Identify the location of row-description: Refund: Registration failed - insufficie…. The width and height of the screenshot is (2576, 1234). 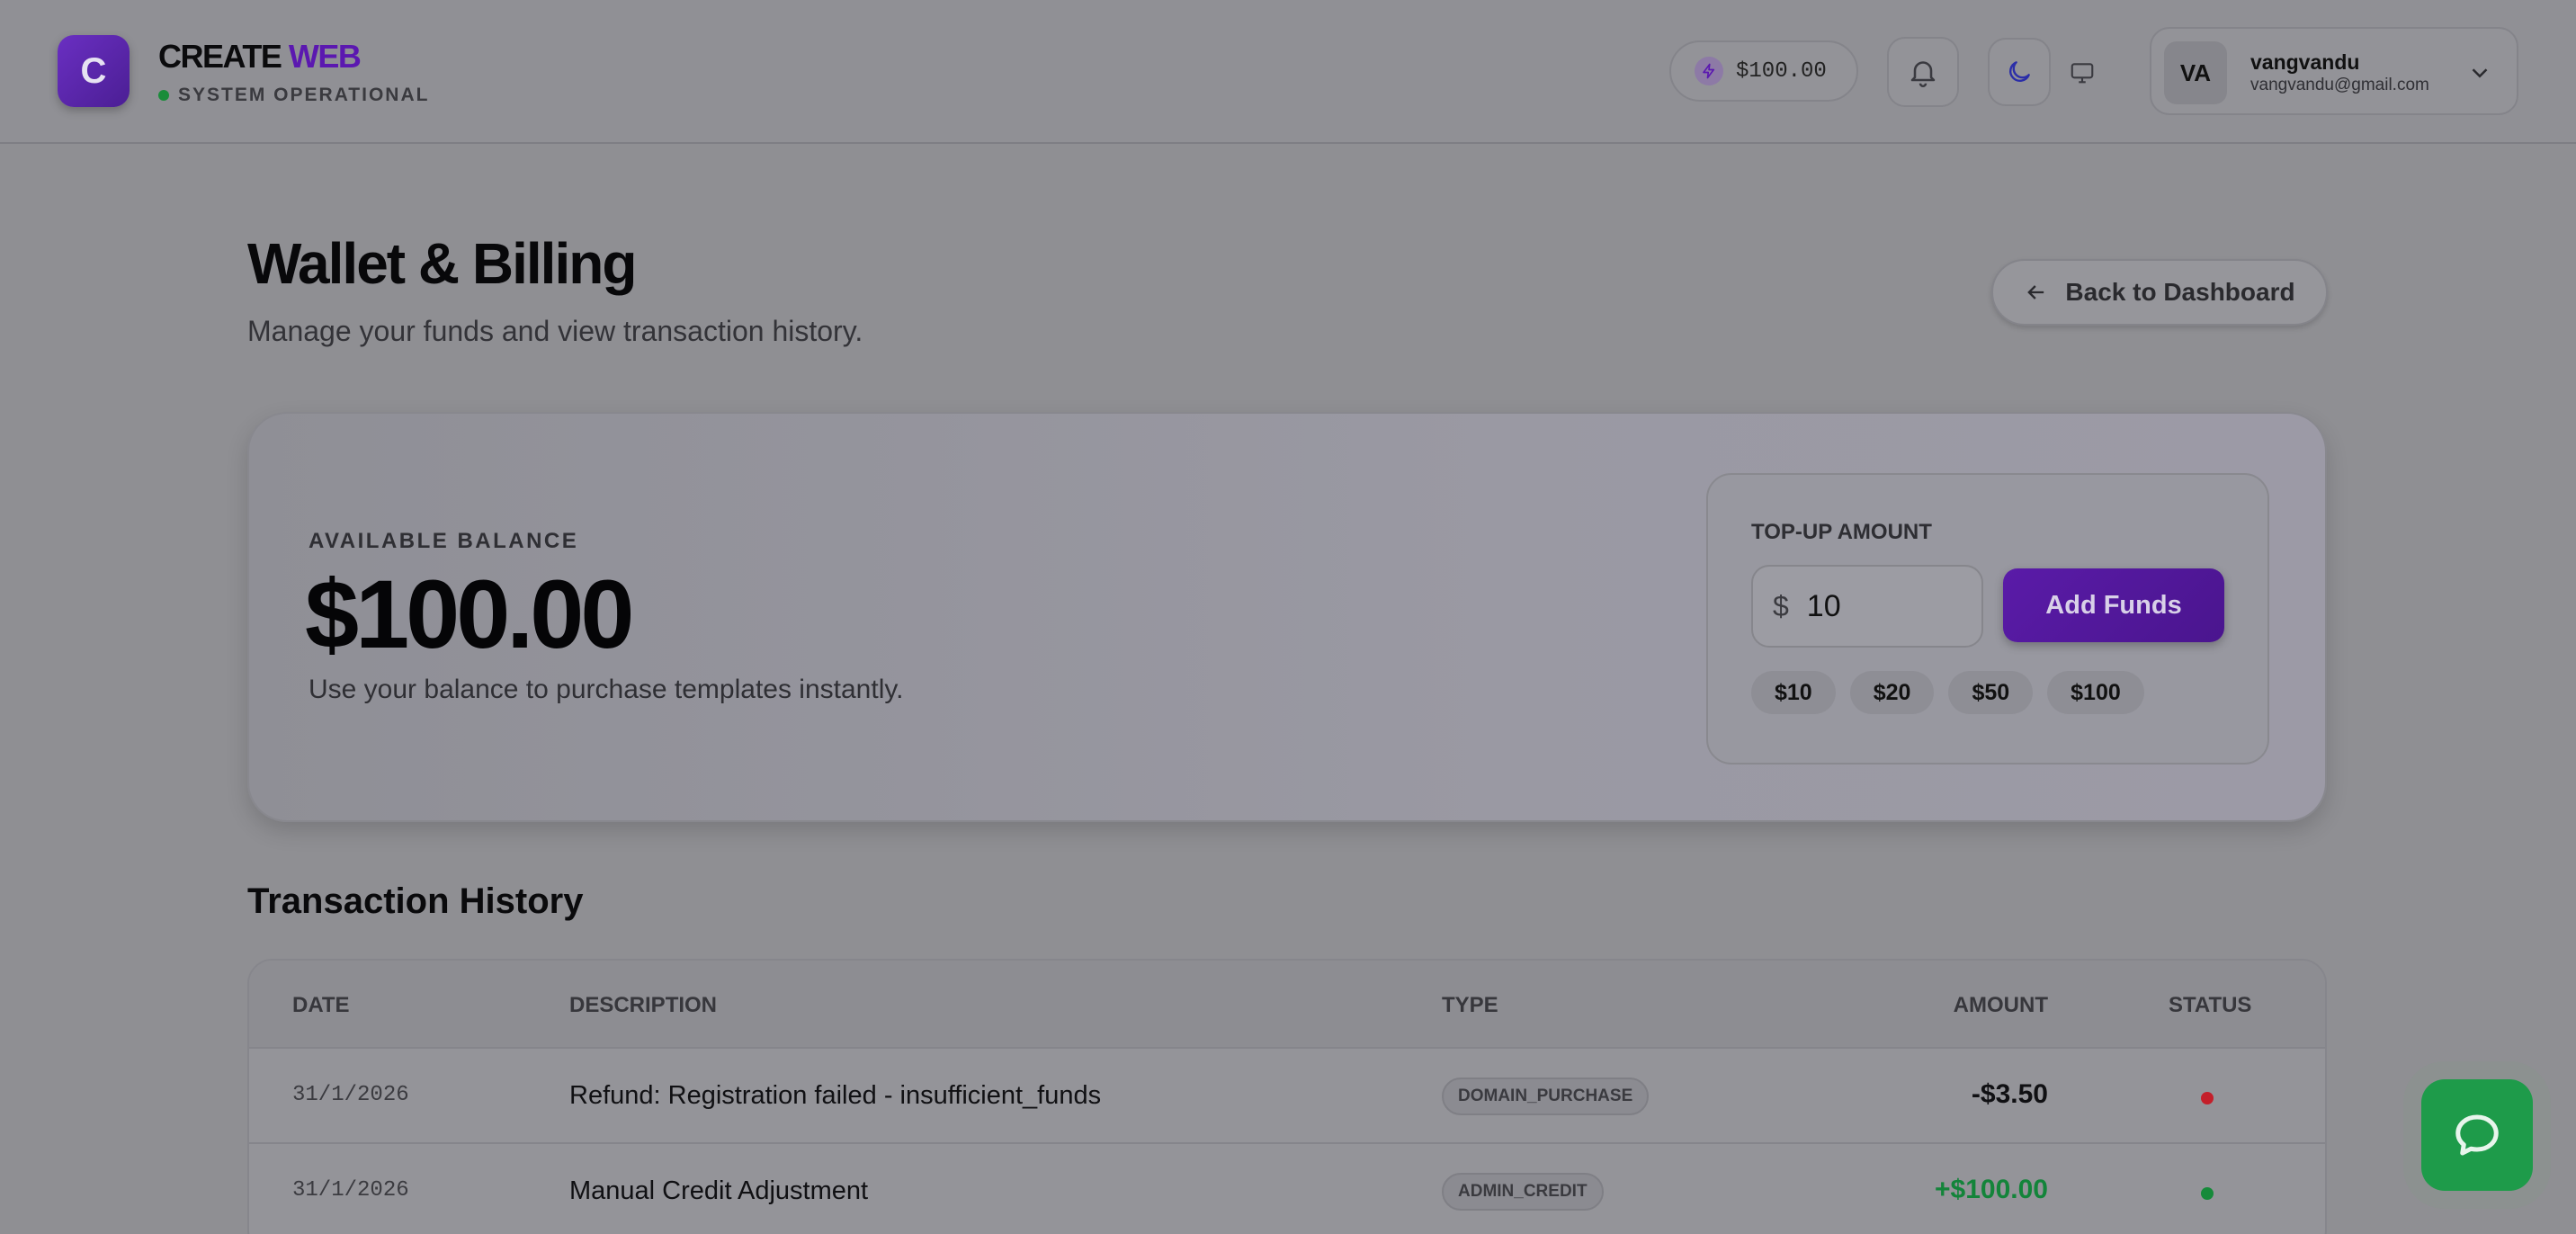
(835, 1095).